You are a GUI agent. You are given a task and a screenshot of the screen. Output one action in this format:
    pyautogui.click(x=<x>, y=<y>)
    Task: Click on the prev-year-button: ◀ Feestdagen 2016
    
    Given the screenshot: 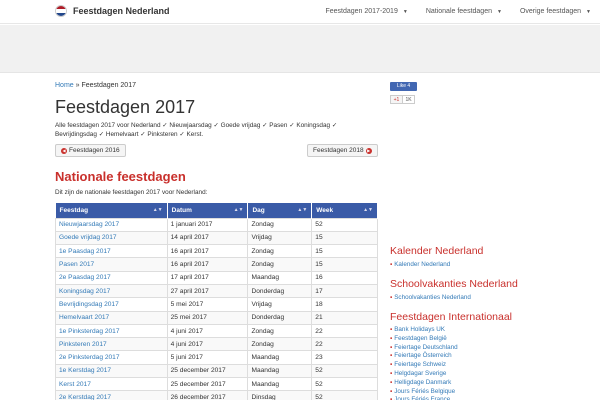 What is the action you would take?
    pyautogui.click(x=90, y=150)
    